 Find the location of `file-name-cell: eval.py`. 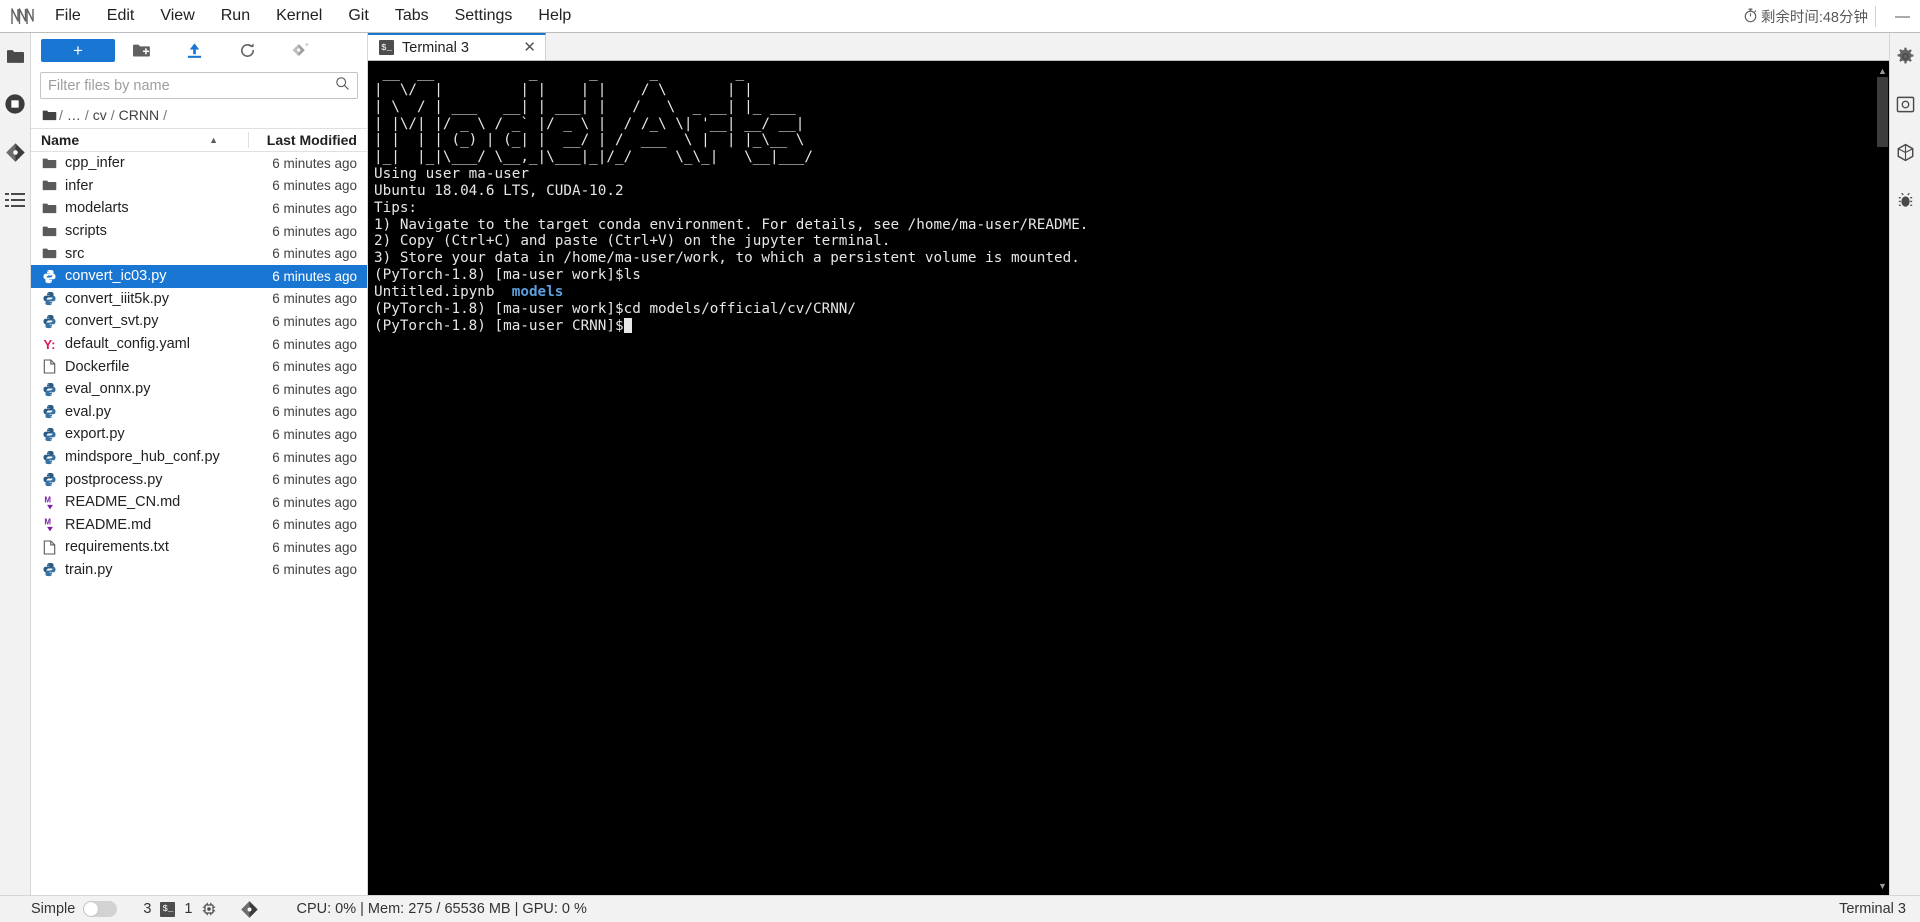

file-name-cell: eval.py is located at coordinates (145, 412).